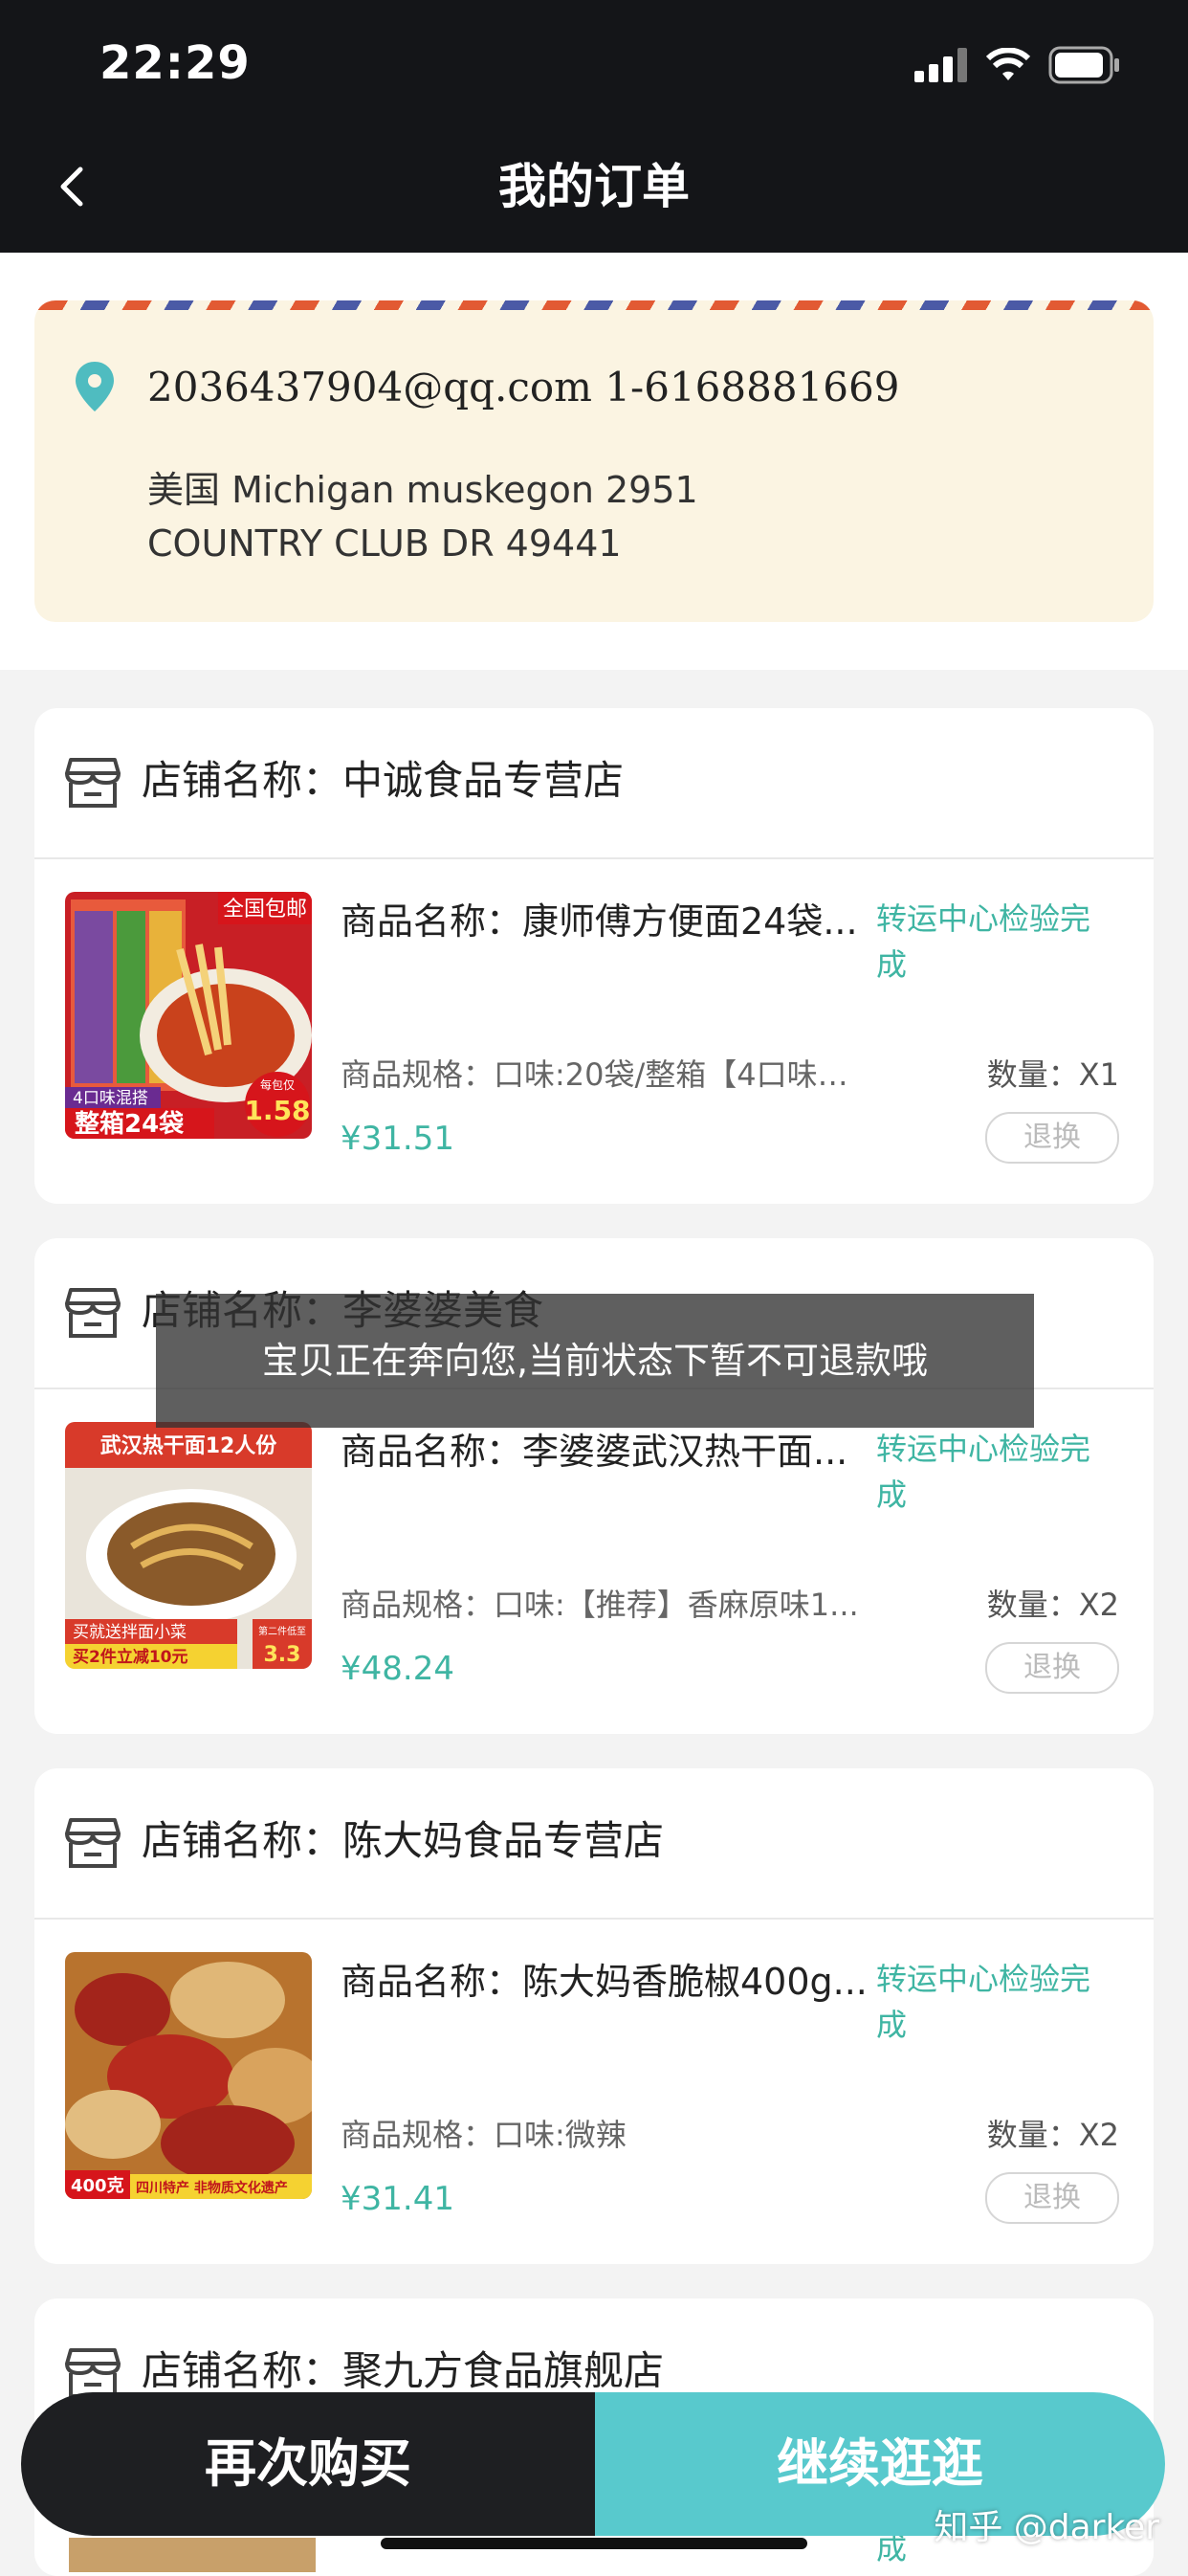 The width and height of the screenshot is (1188, 2576). Describe the element at coordinates (1083, 65) in the screenshot. I see `battery-icon` at that location.